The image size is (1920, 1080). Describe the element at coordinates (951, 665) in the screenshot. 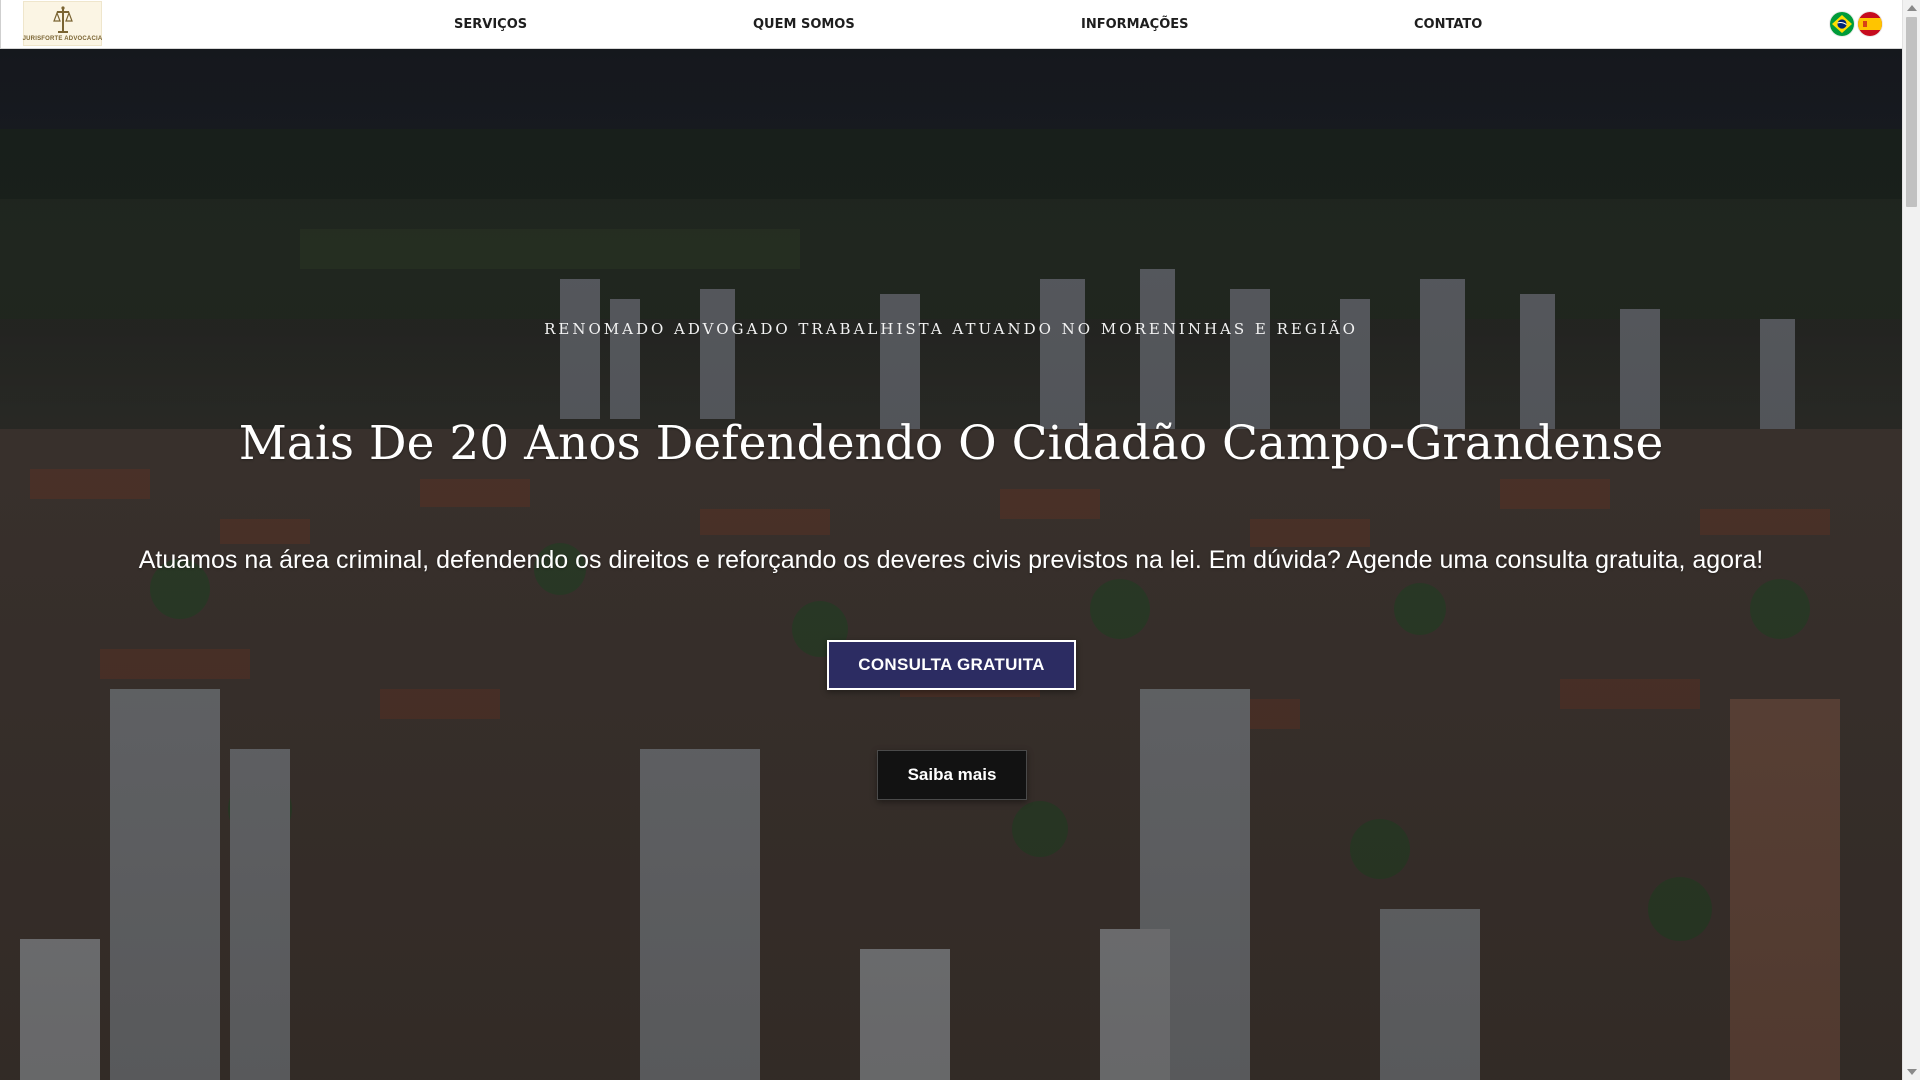

I see `free-consultation-button: CONSULTA GRATUITA` at that location.